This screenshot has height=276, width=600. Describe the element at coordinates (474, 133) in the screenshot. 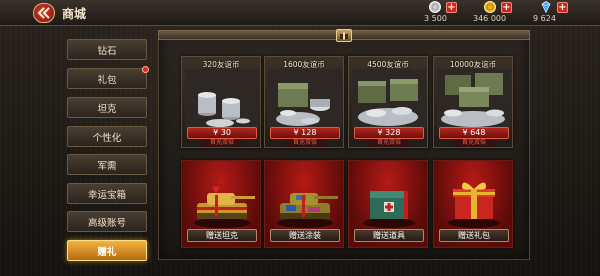

I see `price-button: ¥ 648` at that location.